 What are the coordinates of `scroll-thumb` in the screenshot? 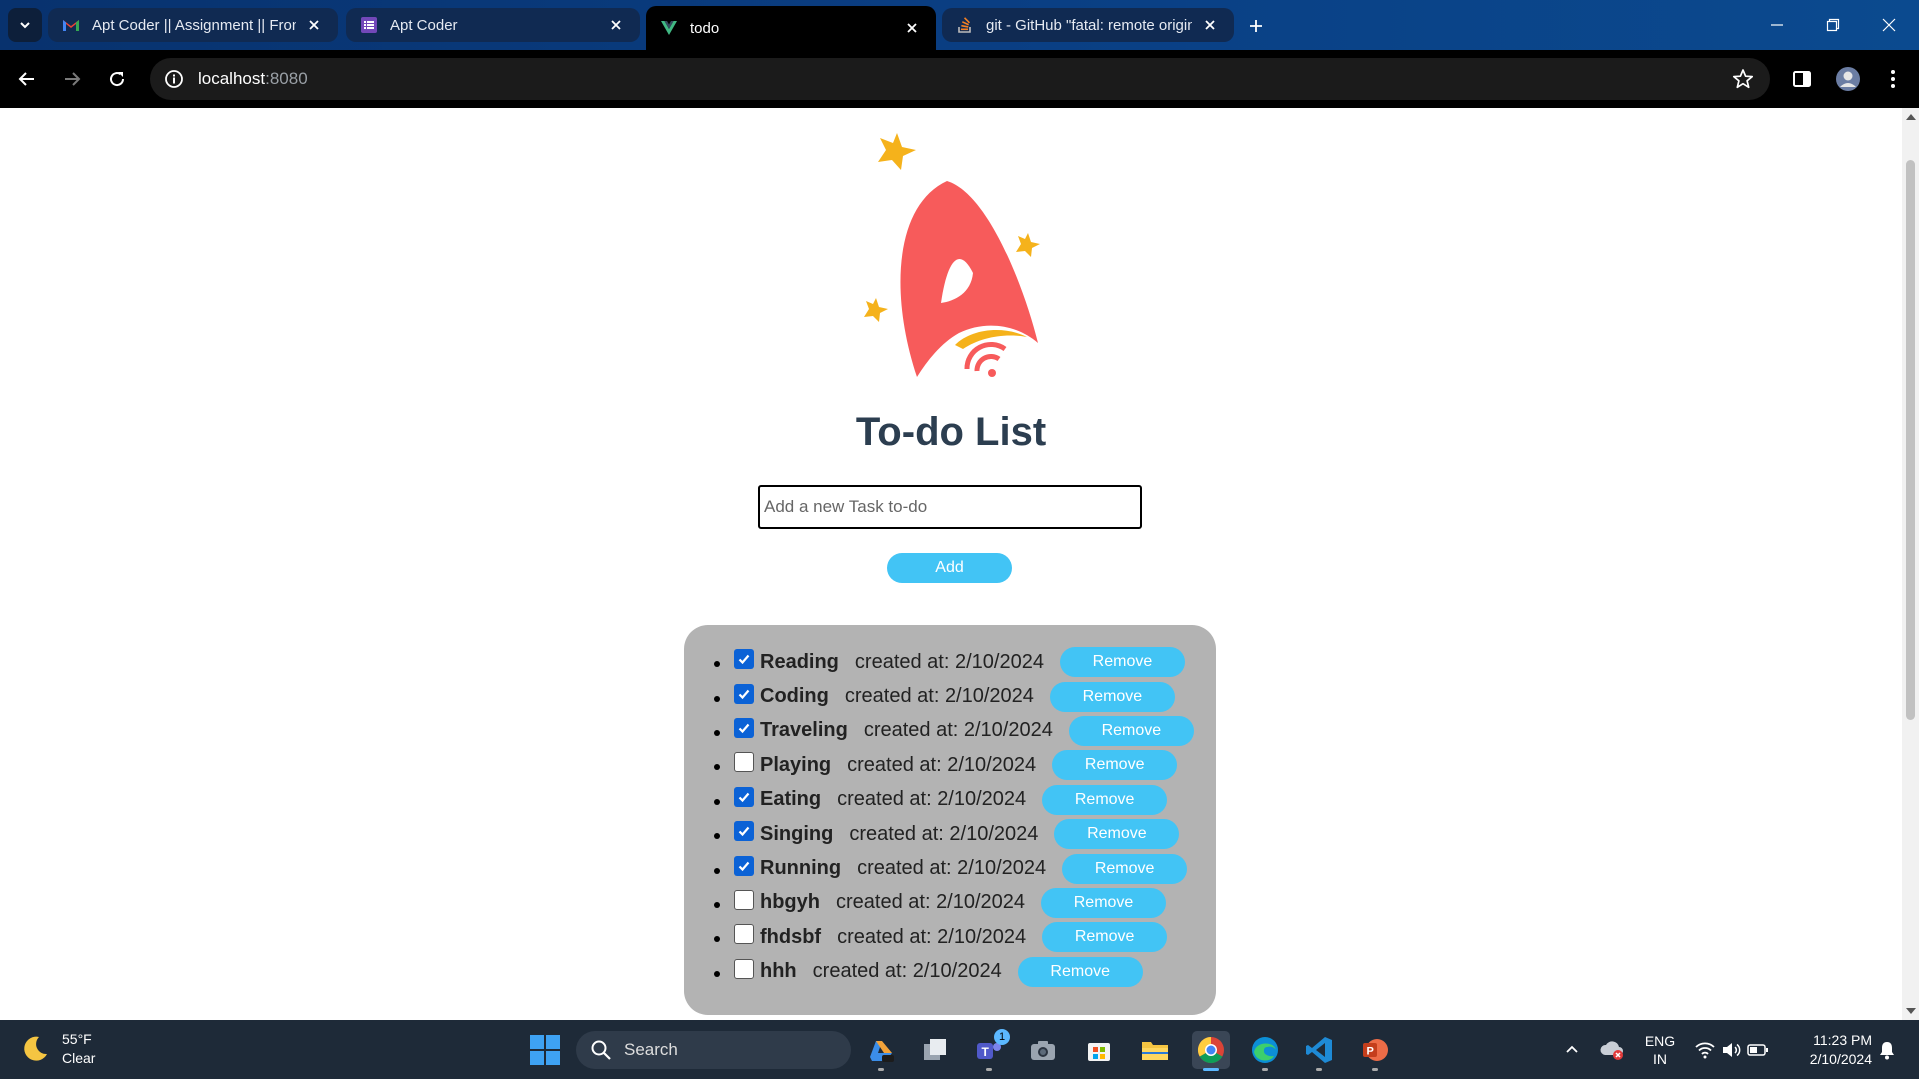 It's located at (1910, 440).